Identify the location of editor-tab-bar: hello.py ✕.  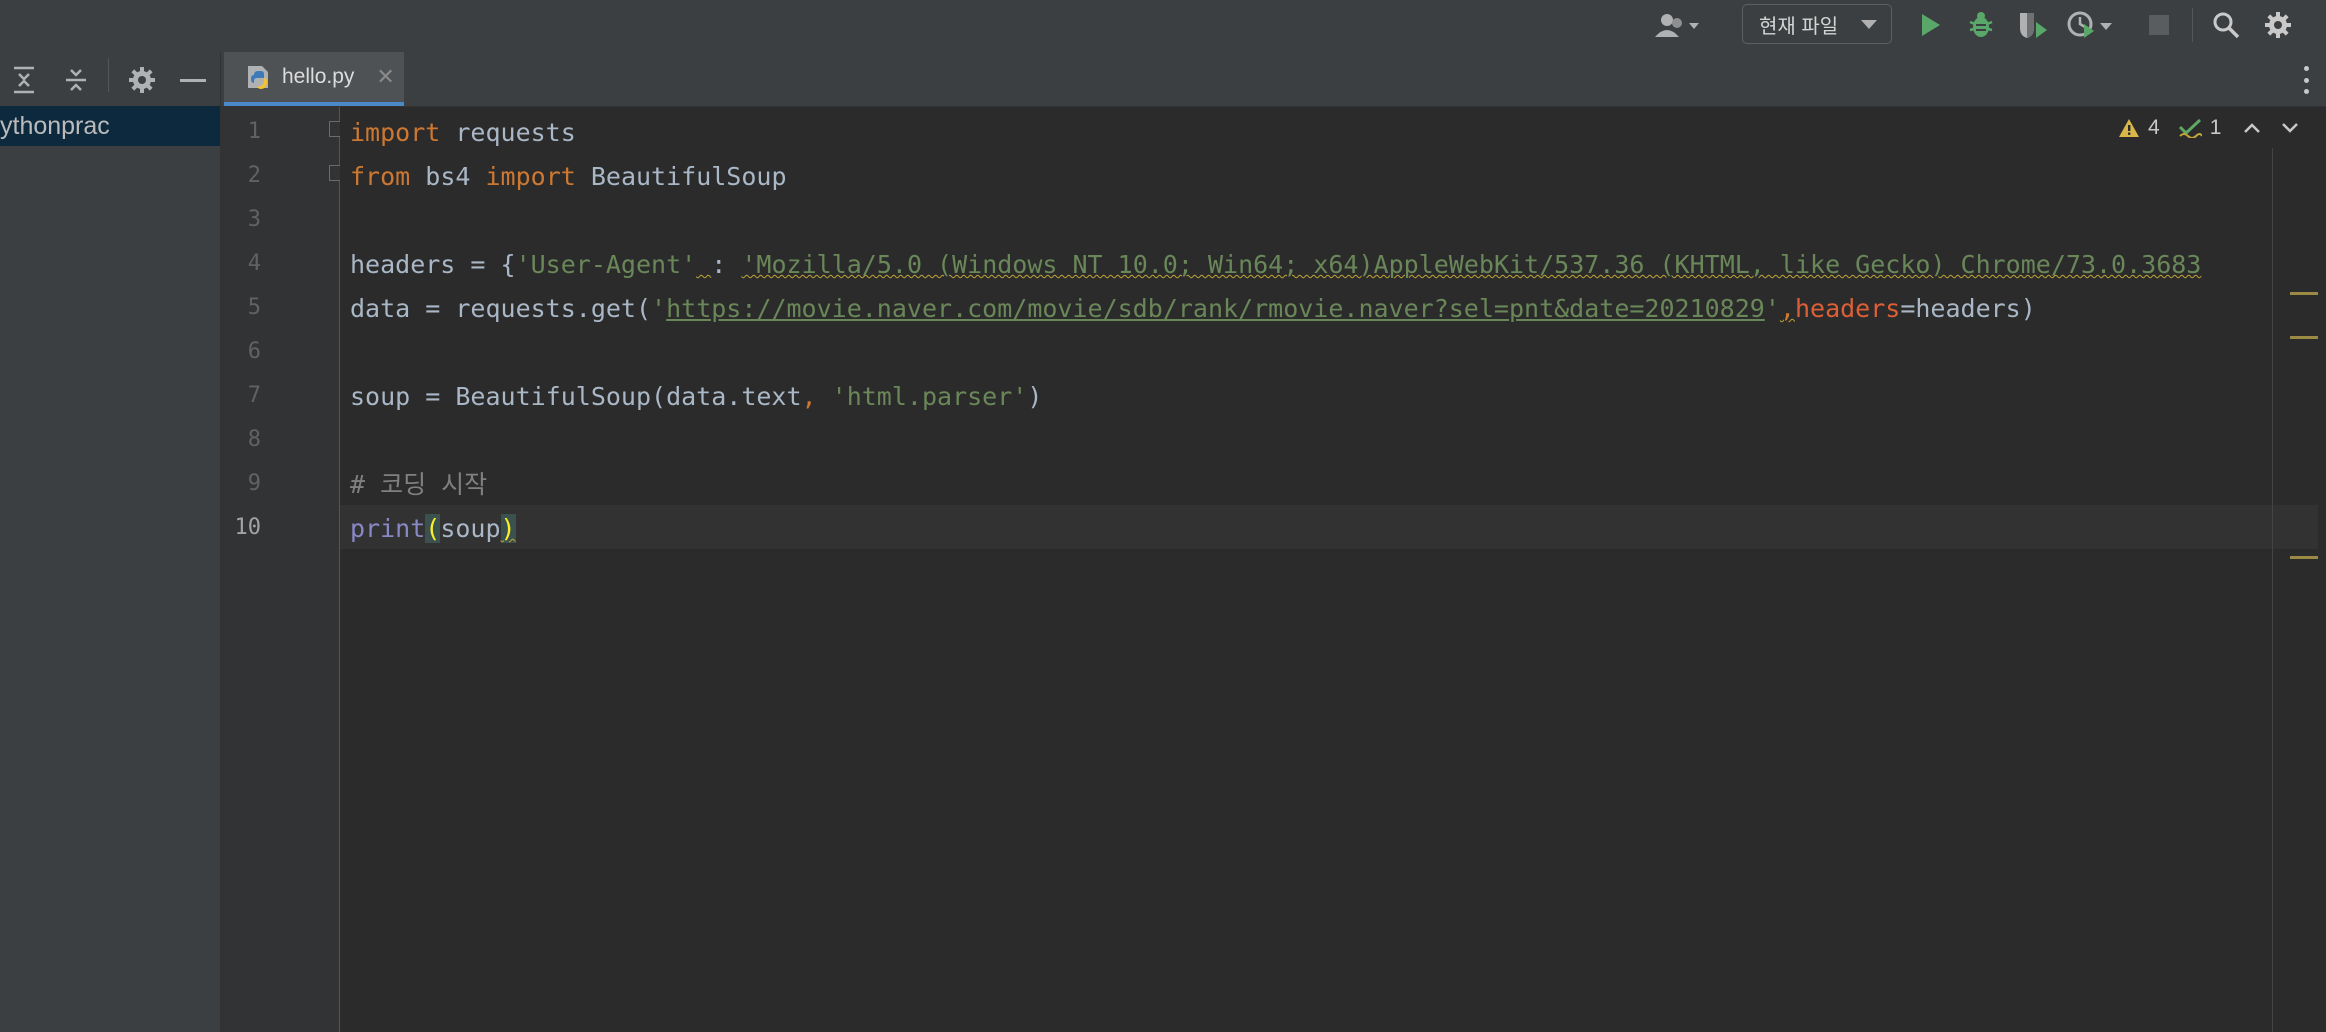
(1273, 79).